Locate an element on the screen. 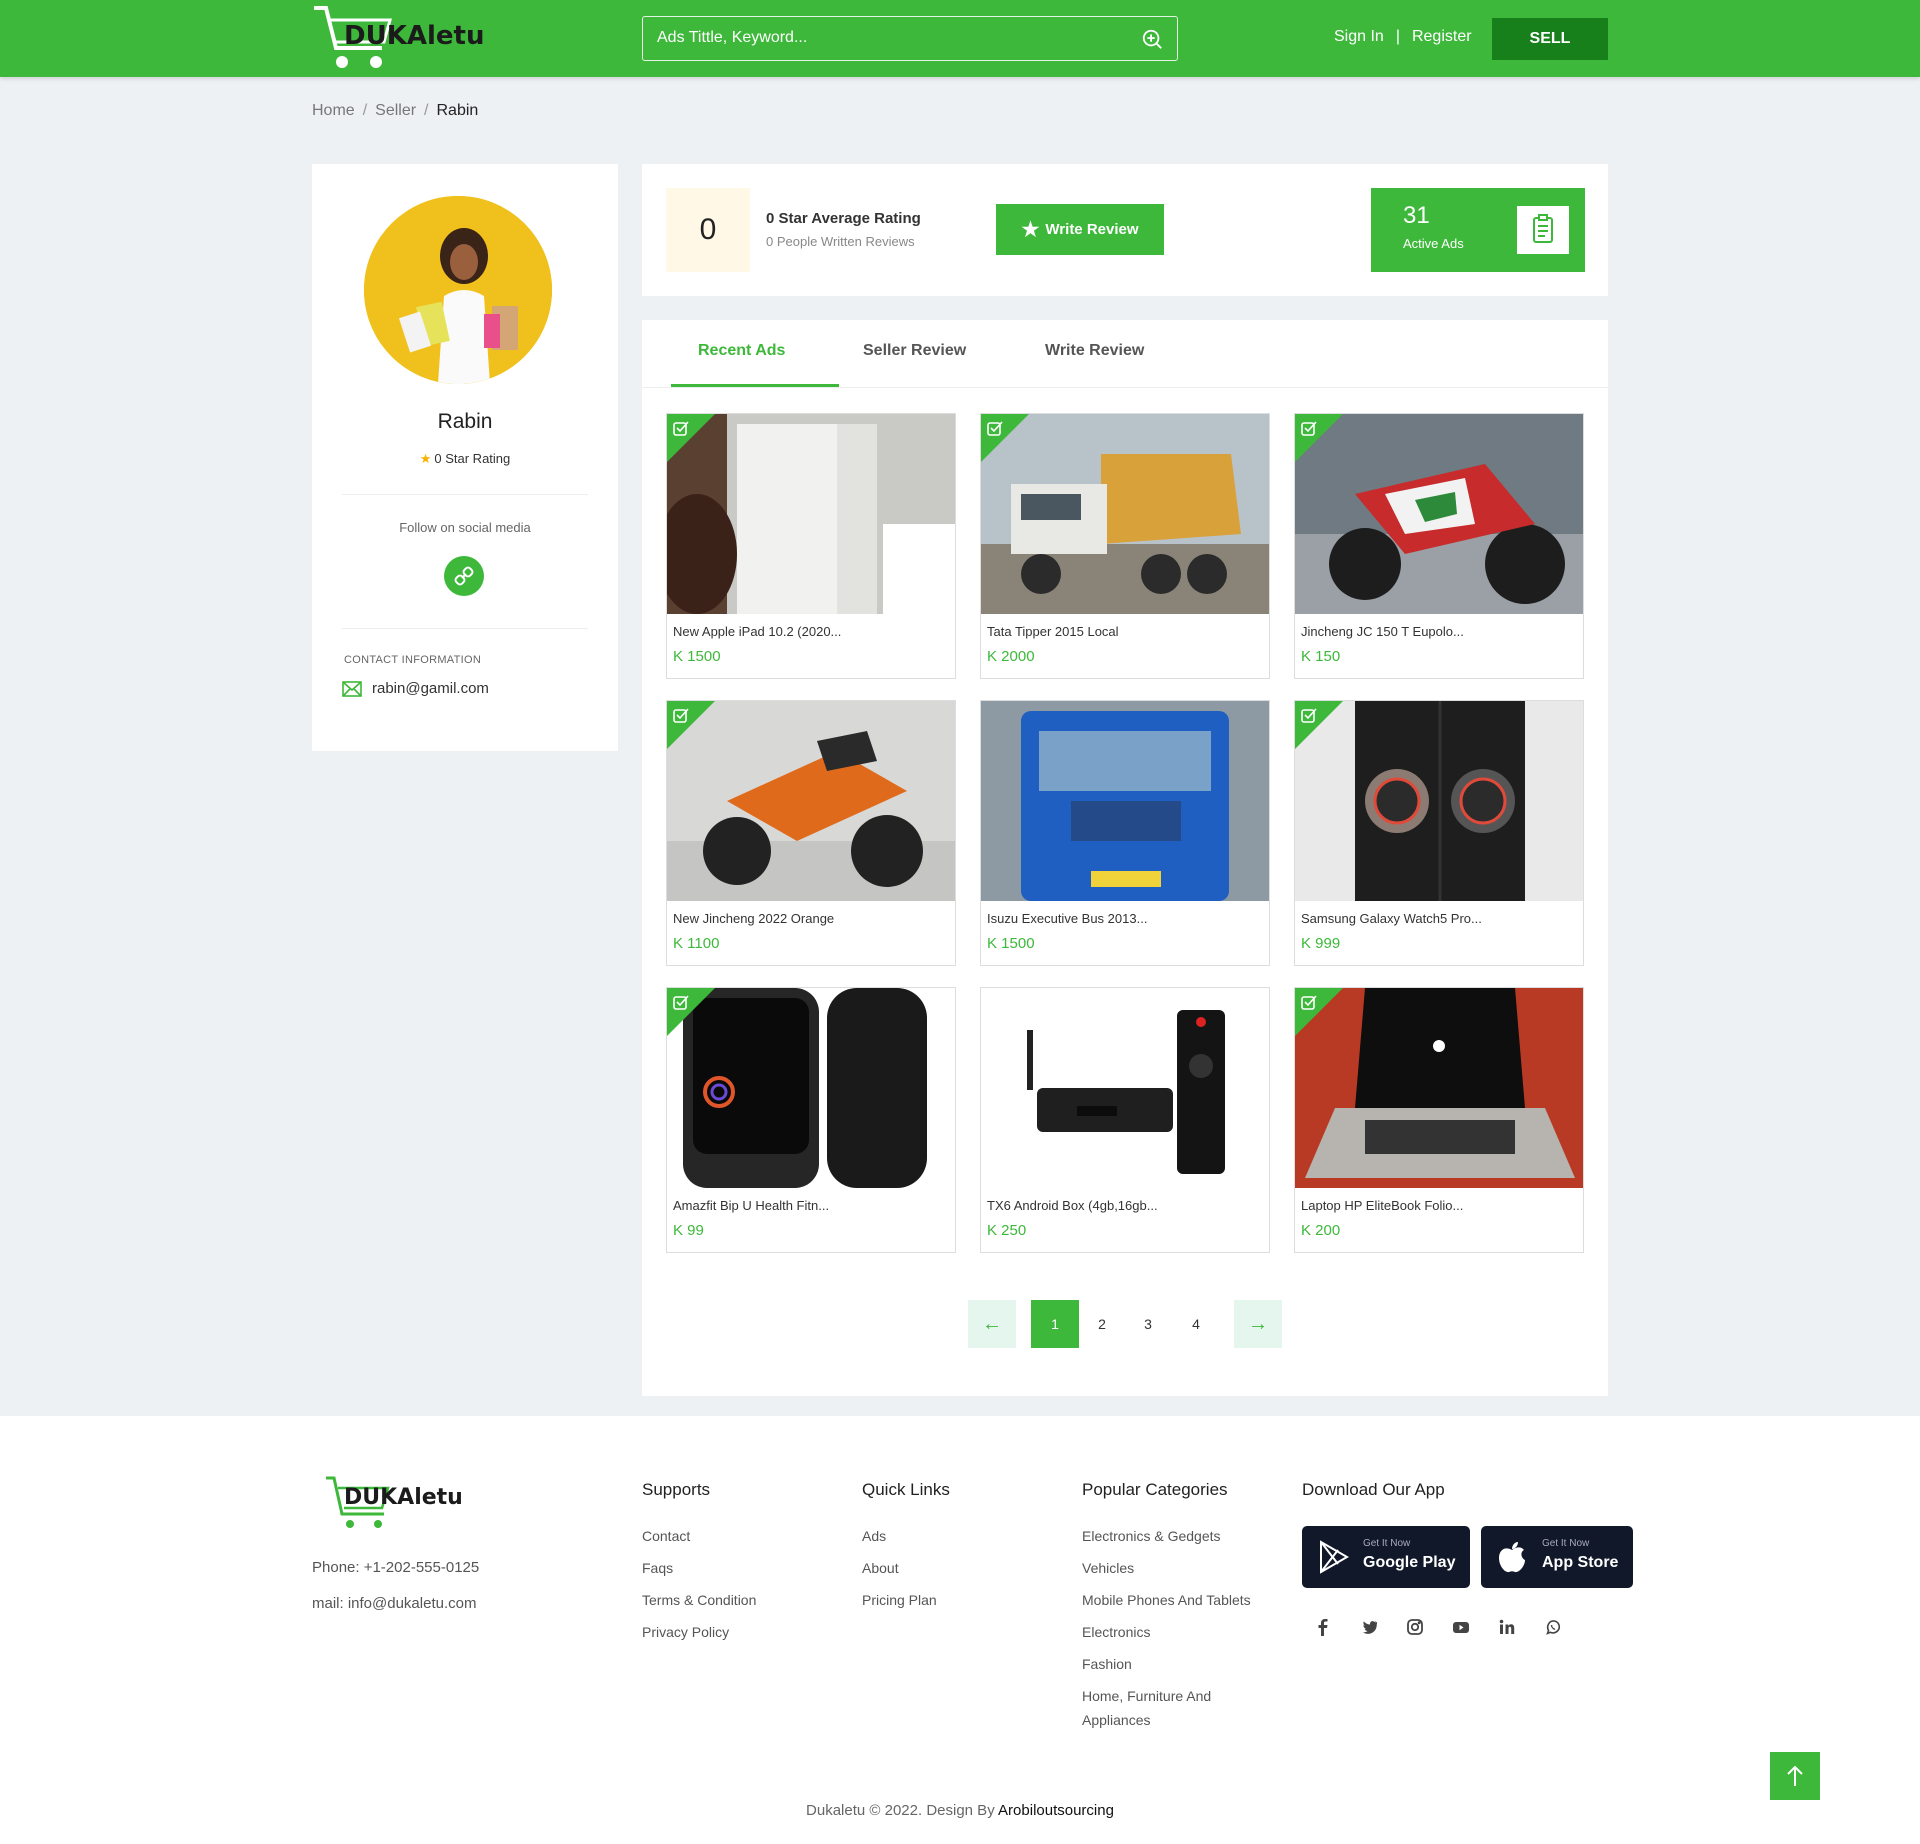 The height and width of the screenshot is (1844, 1920). footer-link-about: About is located at coordinates (962, 1568).